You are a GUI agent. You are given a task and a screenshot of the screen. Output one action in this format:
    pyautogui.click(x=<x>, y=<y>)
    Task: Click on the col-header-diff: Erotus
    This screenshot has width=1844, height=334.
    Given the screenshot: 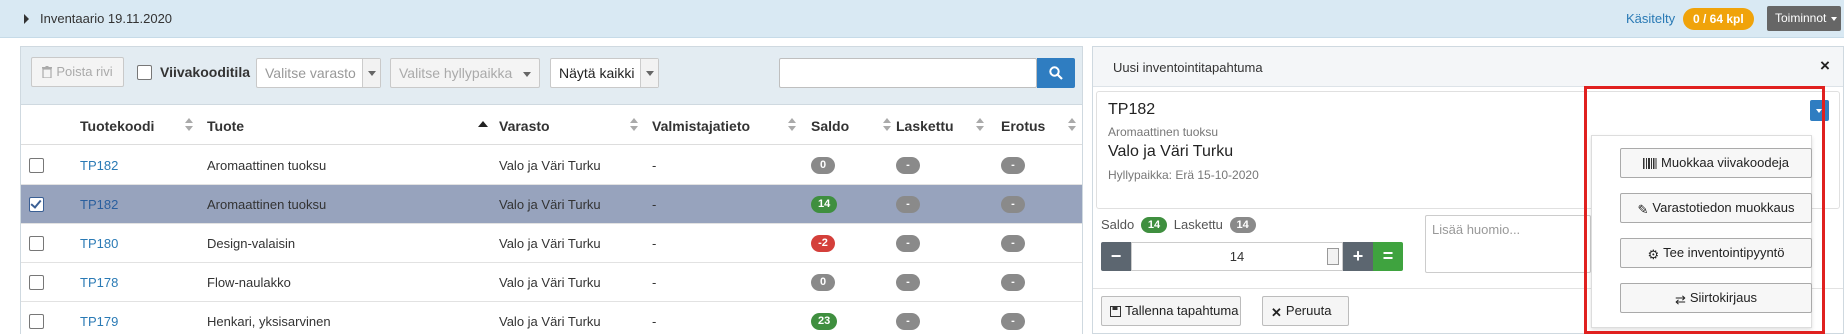 What is the action you would take?
    pyautogui.click(x=1023, y=126)
    